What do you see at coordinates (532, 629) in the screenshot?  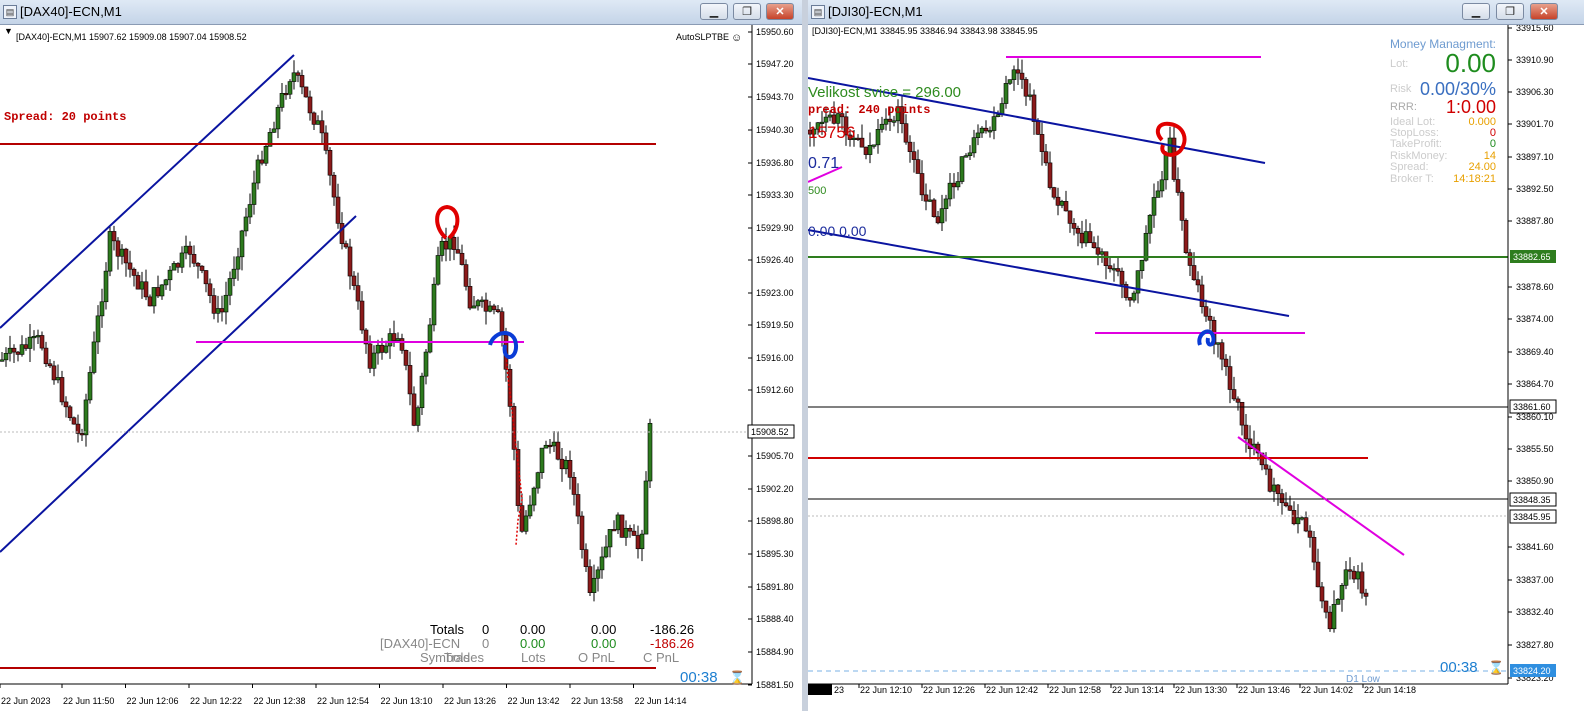 I see `totals-lots: 0.00` at bounding box center [532, 629].